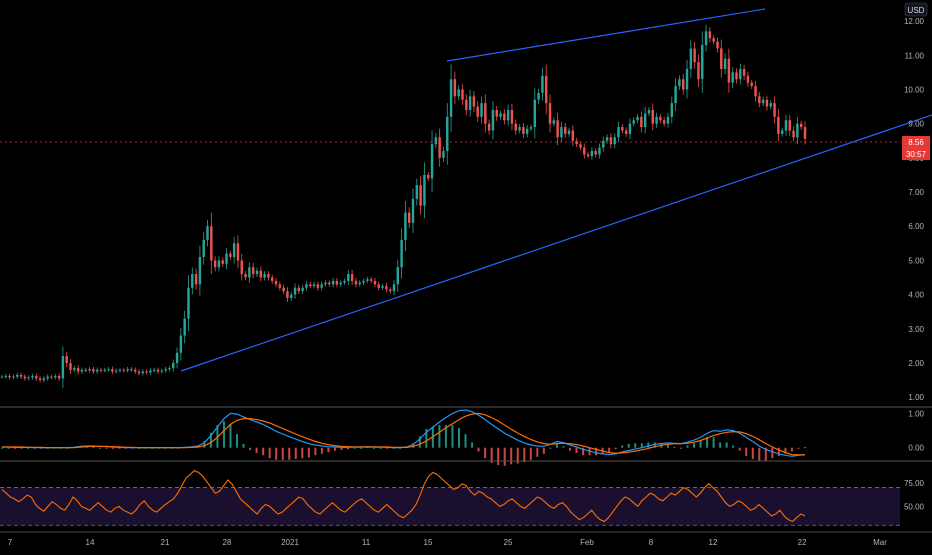 The height and width of the screenshot is (555, 932). What do you see at coordinates (651, 542) in the screenshot?
I see `time-tick-label: 8` at bounding box center [651, 542].